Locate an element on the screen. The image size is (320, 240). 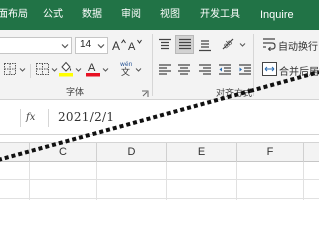
align-right-icon is located at coordinates (205, 70).